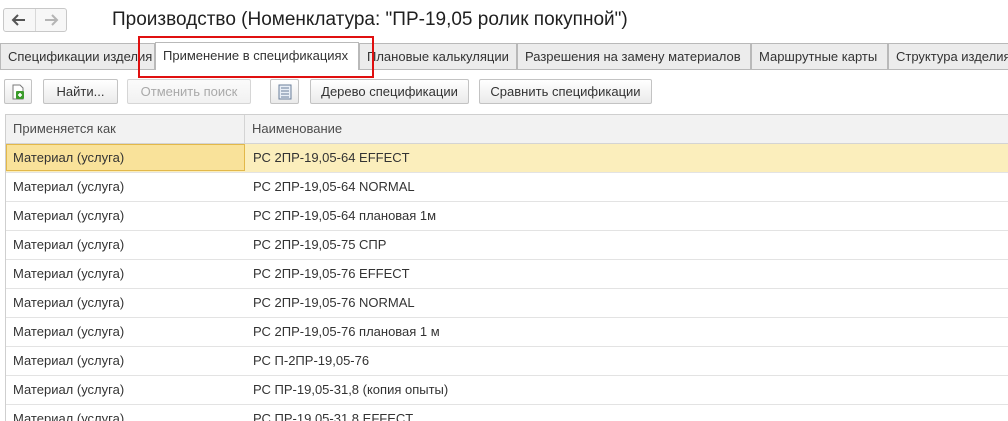 This screenshot has width=1008, height=421. Describe the element at coordinates (331, 273) in the screenshot. I see `name-cell: РС 2ПР-19,05-76 EFFECT` at that location.